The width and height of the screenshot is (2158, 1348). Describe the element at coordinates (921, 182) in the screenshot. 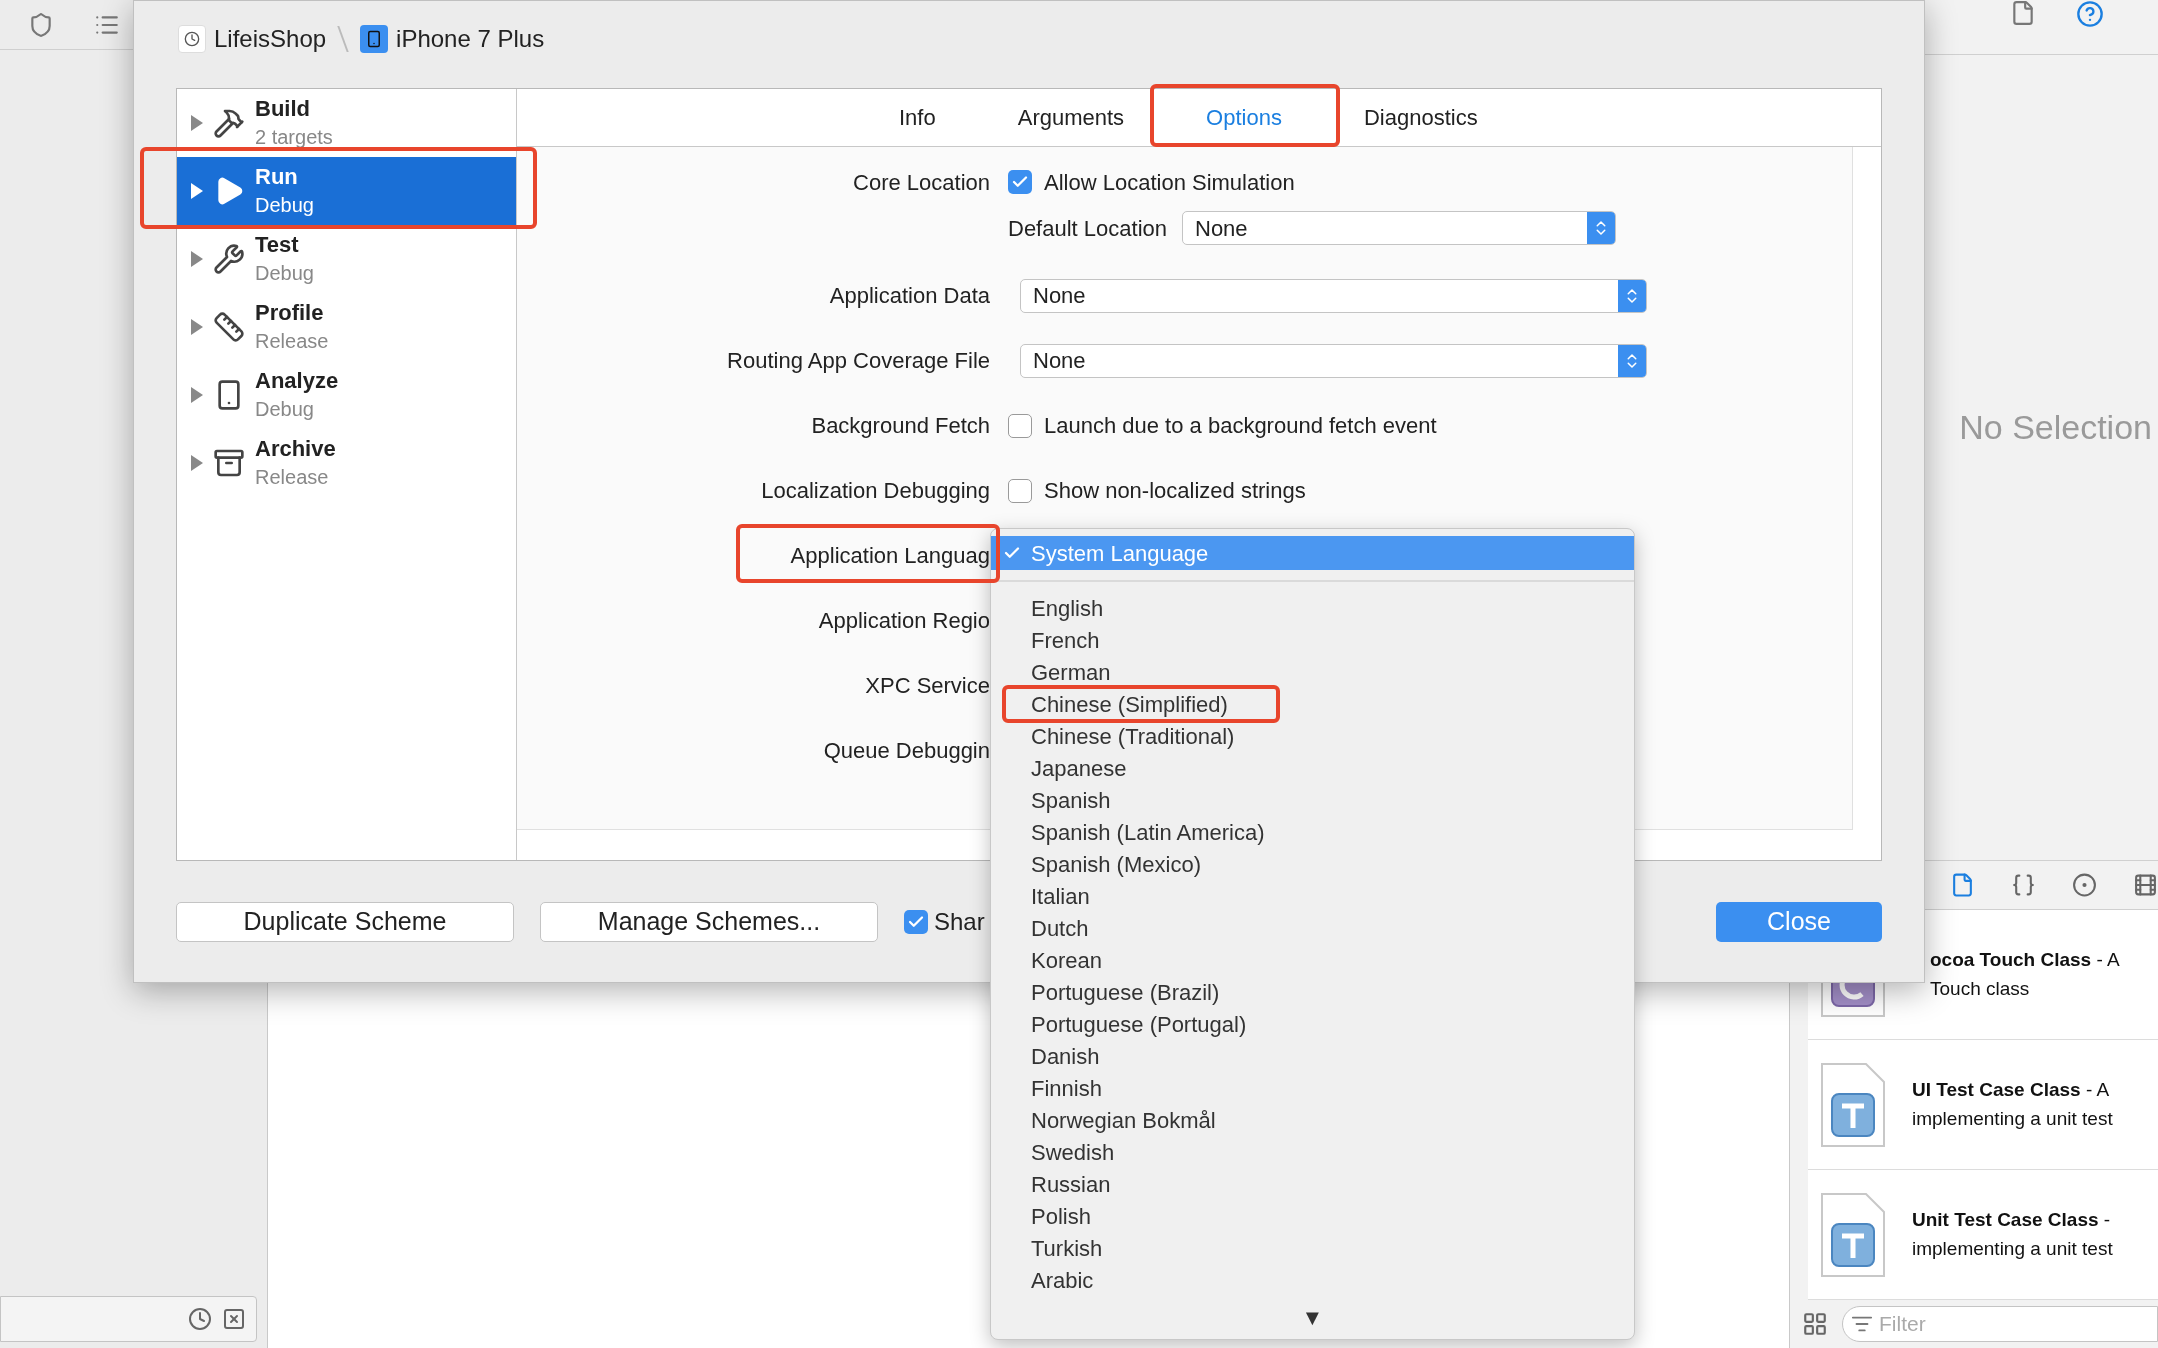

I see `field-label: Core Location` at that location.